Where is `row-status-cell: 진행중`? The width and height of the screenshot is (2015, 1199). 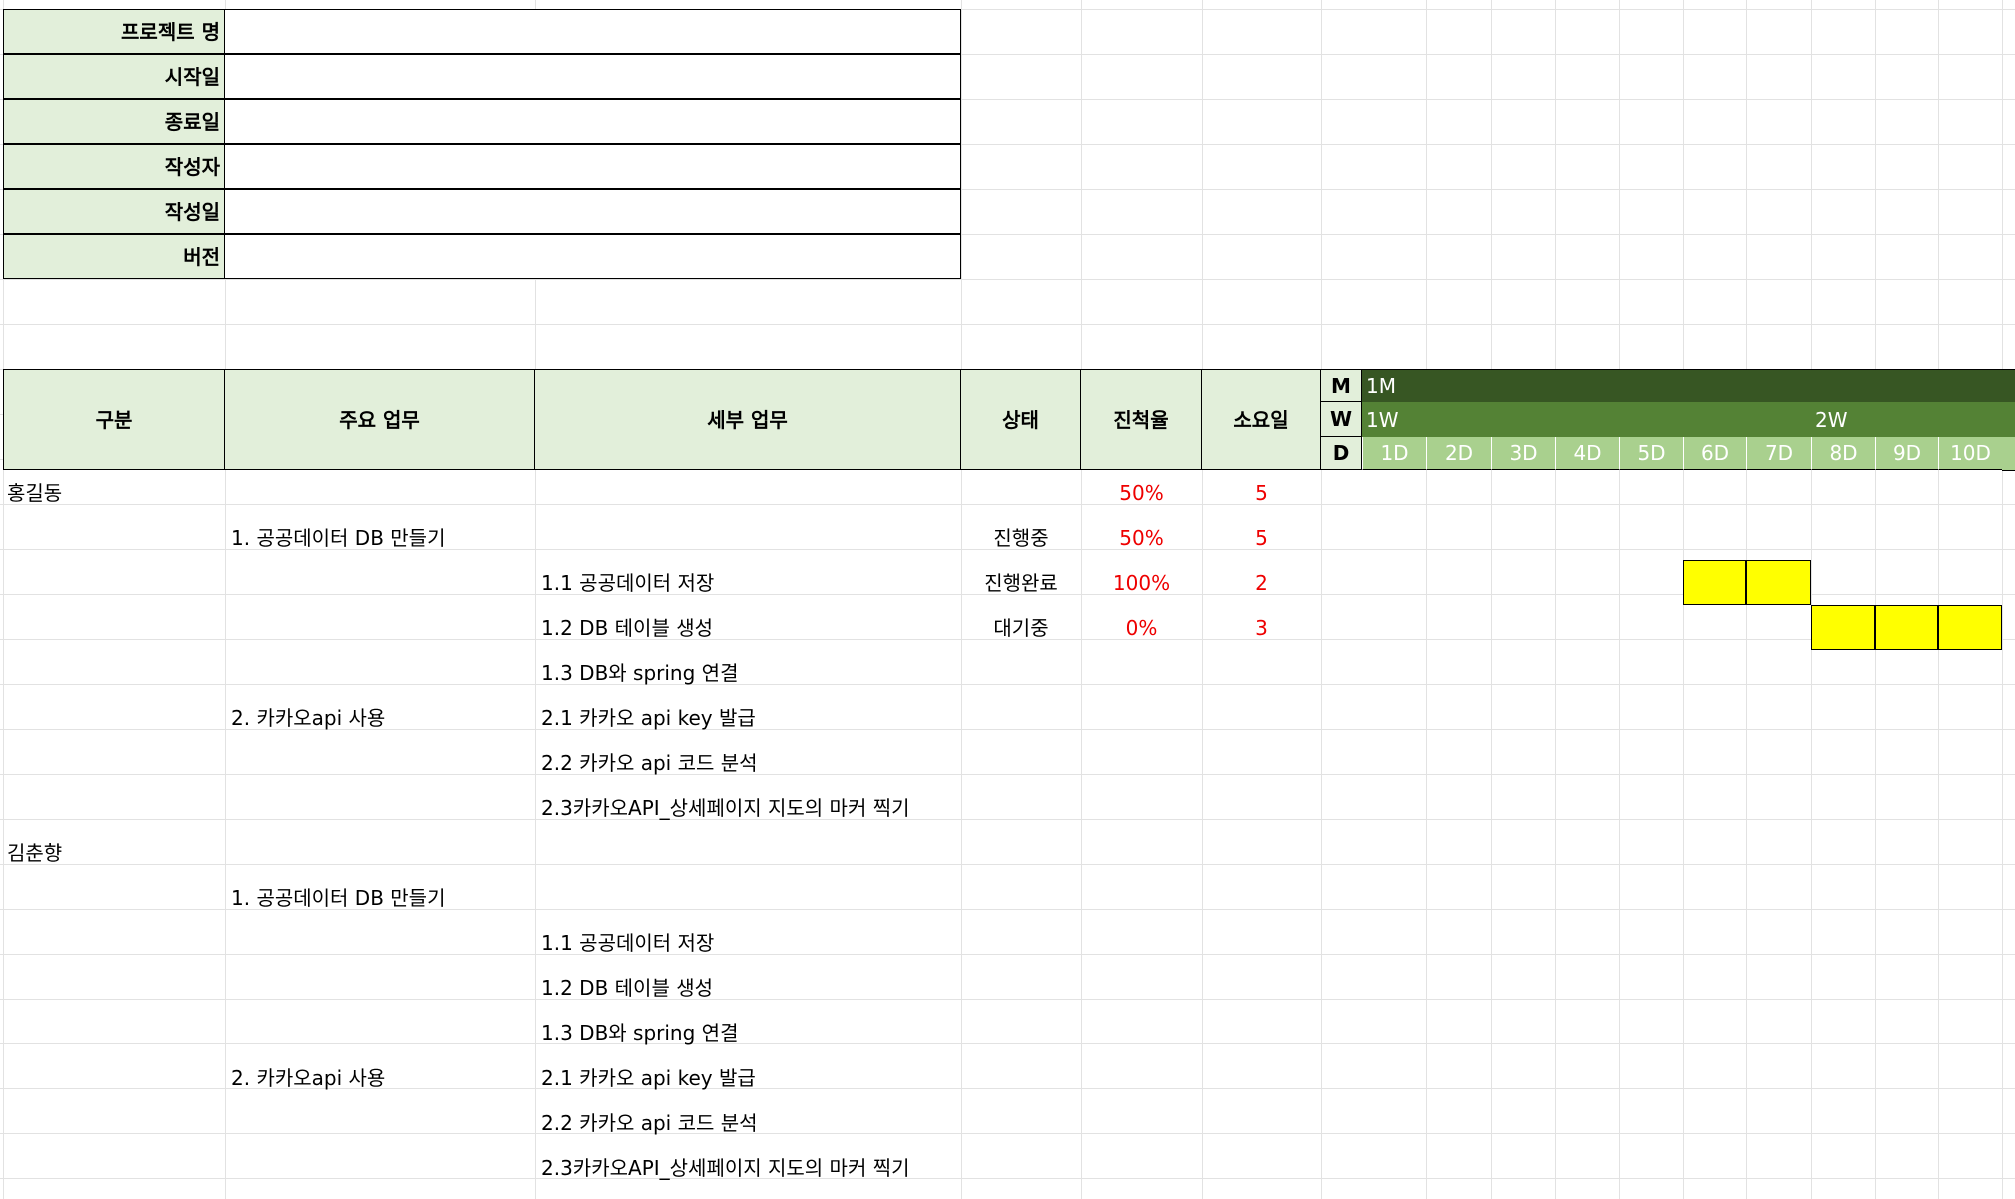 row-status-cell: 진행중 is located at coordinates (1021, 537).